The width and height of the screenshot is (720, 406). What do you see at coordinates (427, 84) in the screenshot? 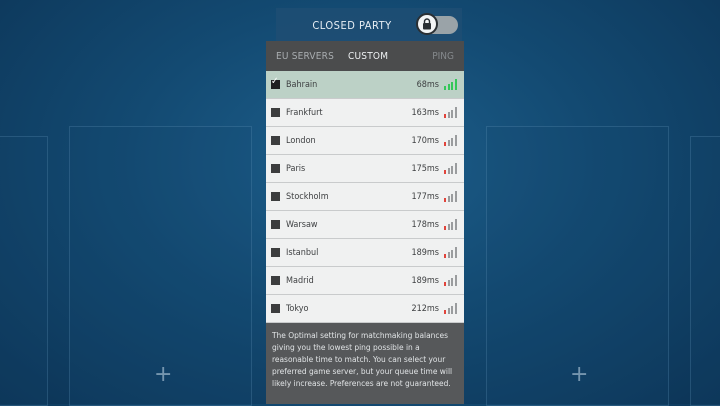
I see `server-ping: 68ms` at bounding box center [427, 84].